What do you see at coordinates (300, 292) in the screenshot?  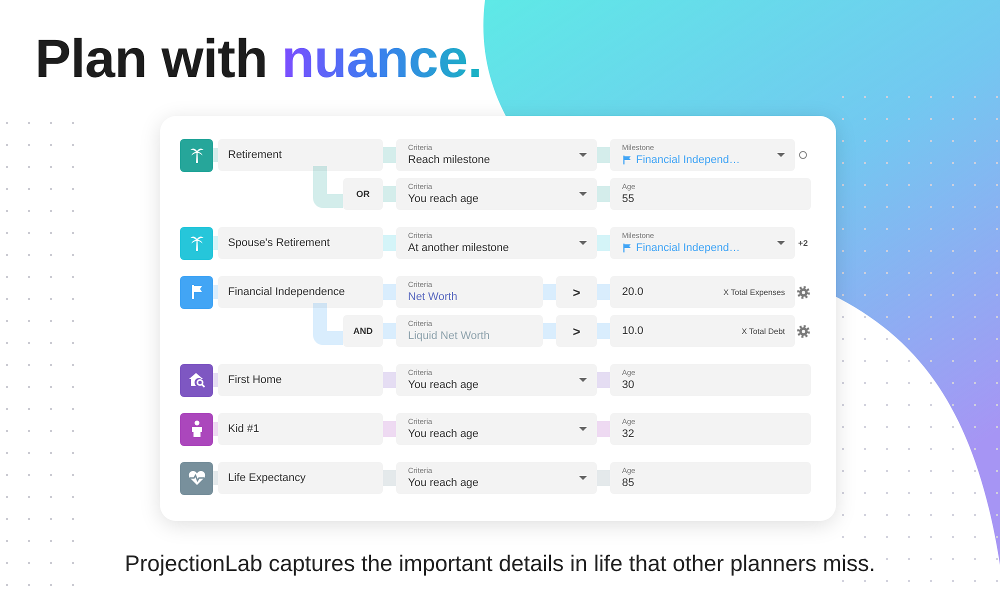 I see `milestone-name-field: Financial Independence` at bounding box center [300, 292].